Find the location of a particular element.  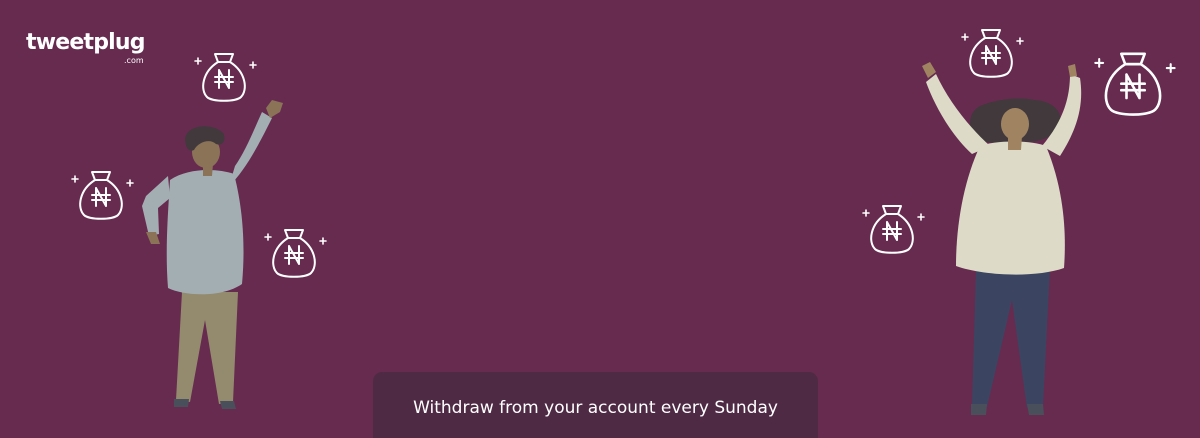

logo-domain: .com is located at coordinates (134, 60).